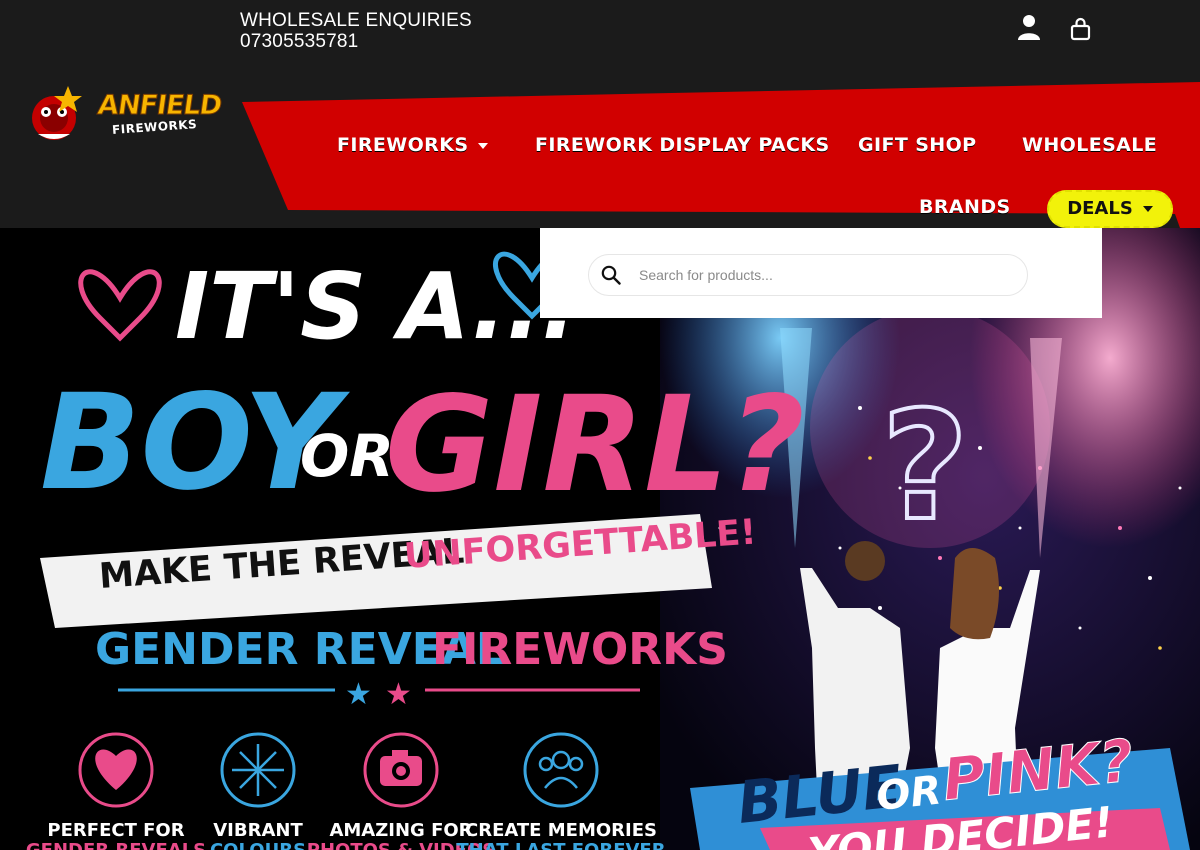  Describe the element at coordinates (347, 456) in the screenshot. I see `hero-or: OR` at that location.